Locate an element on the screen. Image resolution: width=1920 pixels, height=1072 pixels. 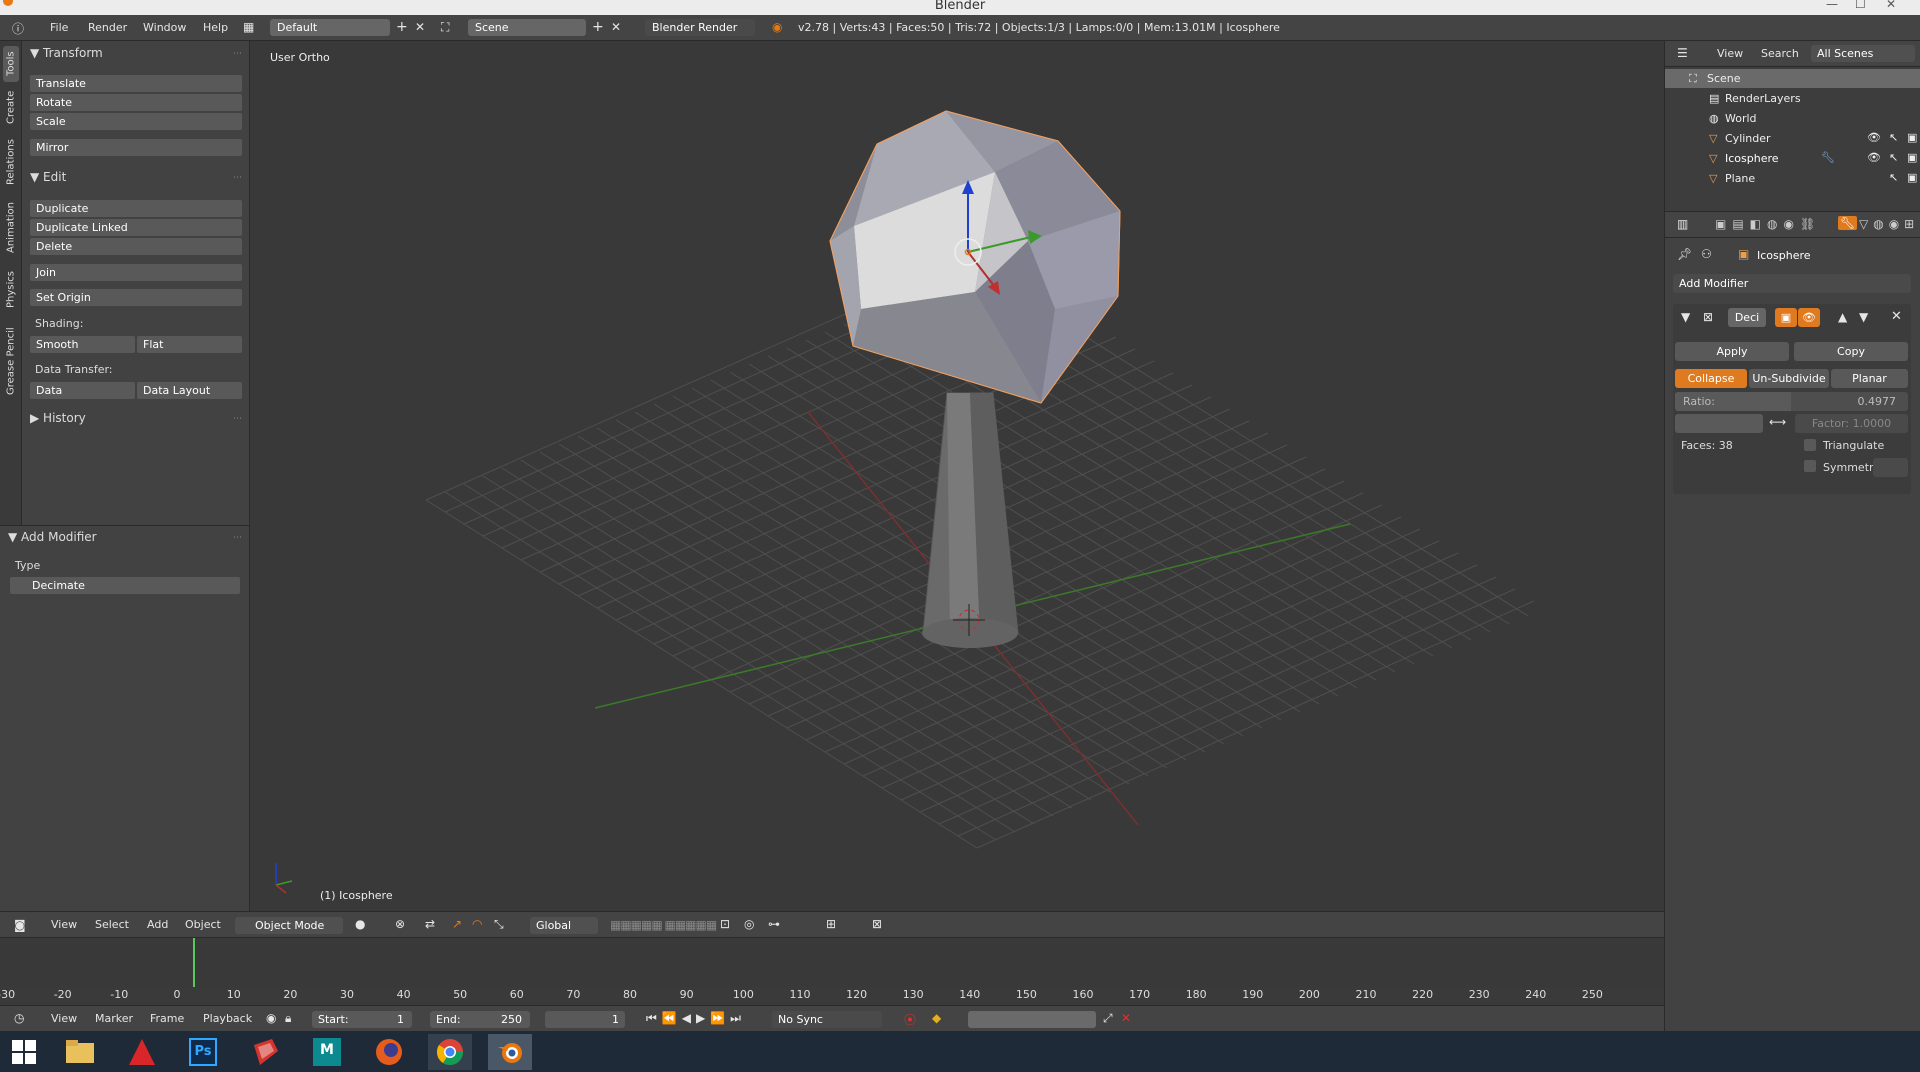
duplicate-linked-button: Duplicate Linked is located at coordinates (136, 227).